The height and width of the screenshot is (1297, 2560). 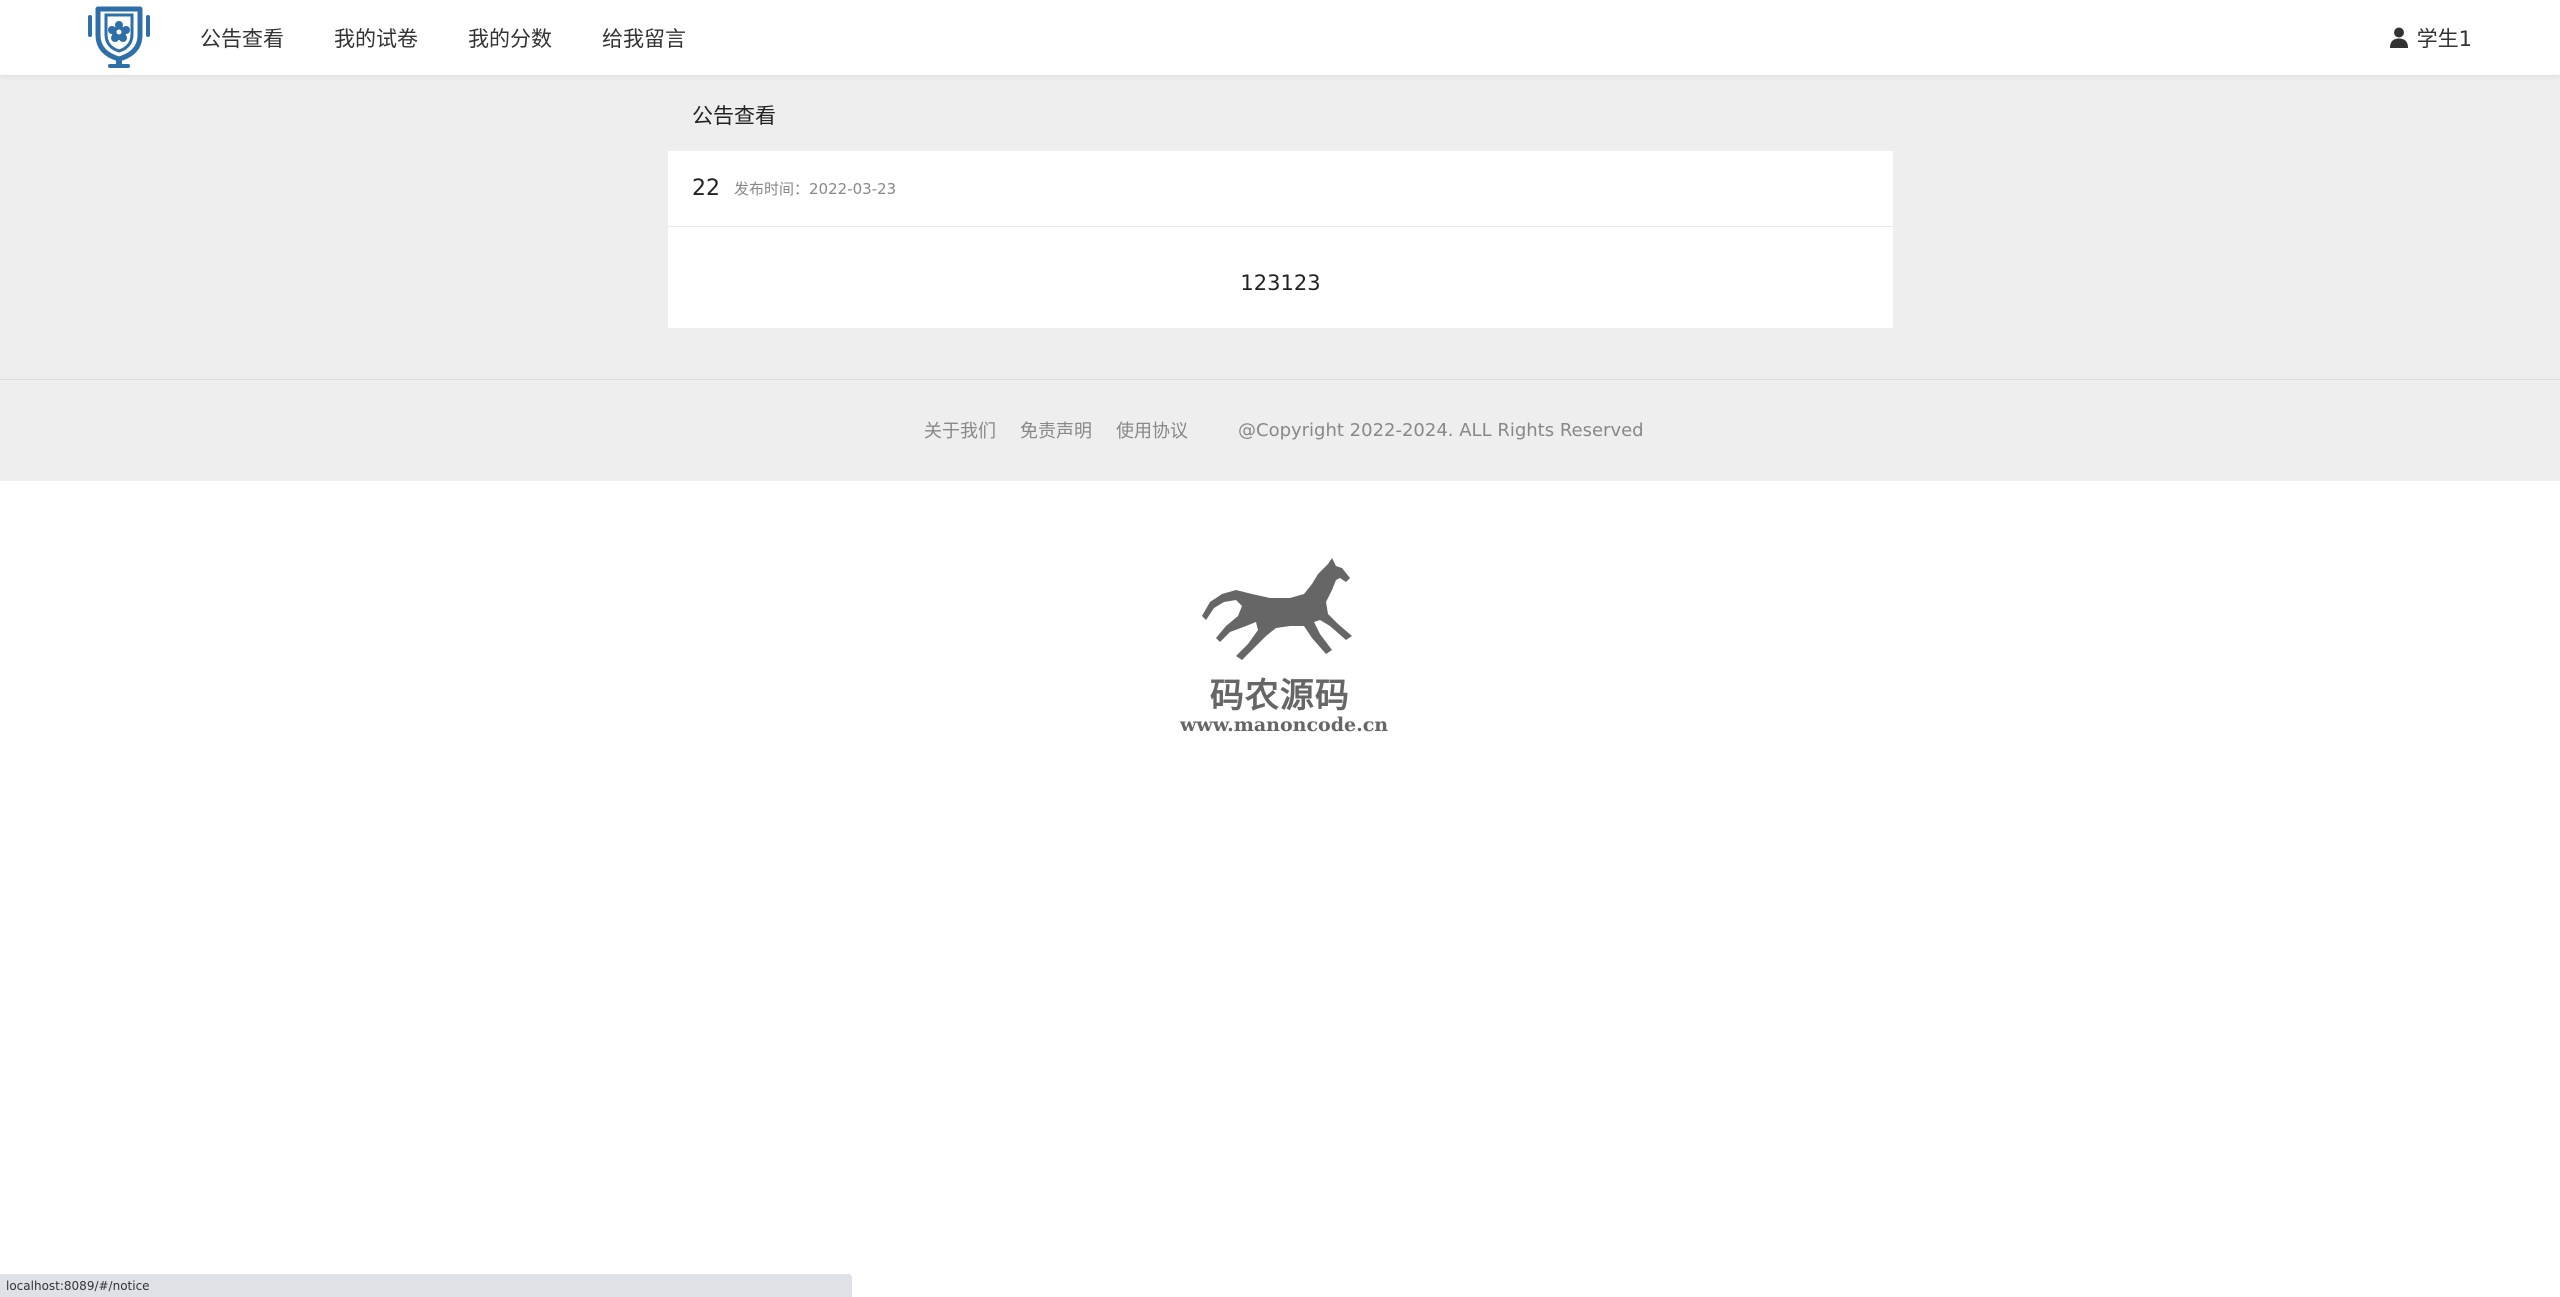 I want to click on trophy-logo-icon, so click(x=119, y=37).